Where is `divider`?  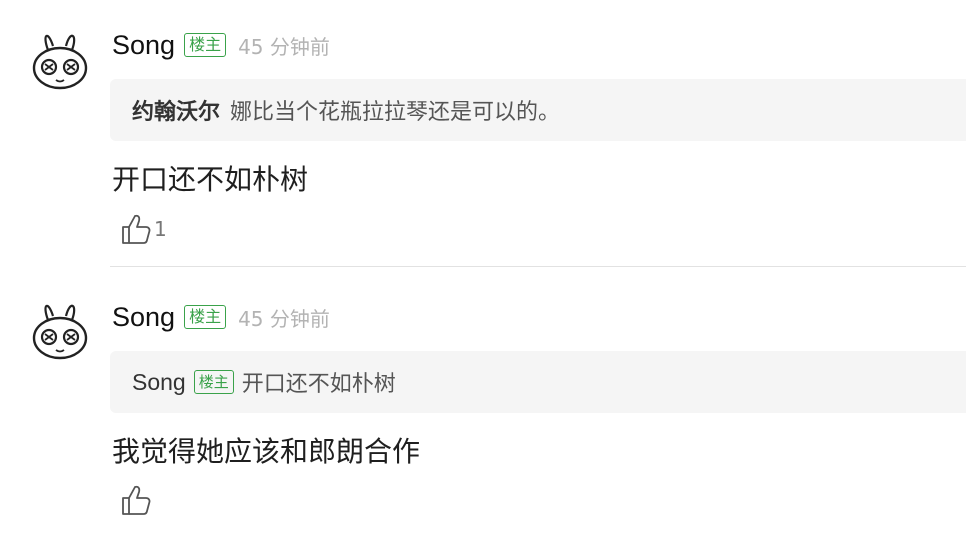
divider is located at coordinates (538, 266).